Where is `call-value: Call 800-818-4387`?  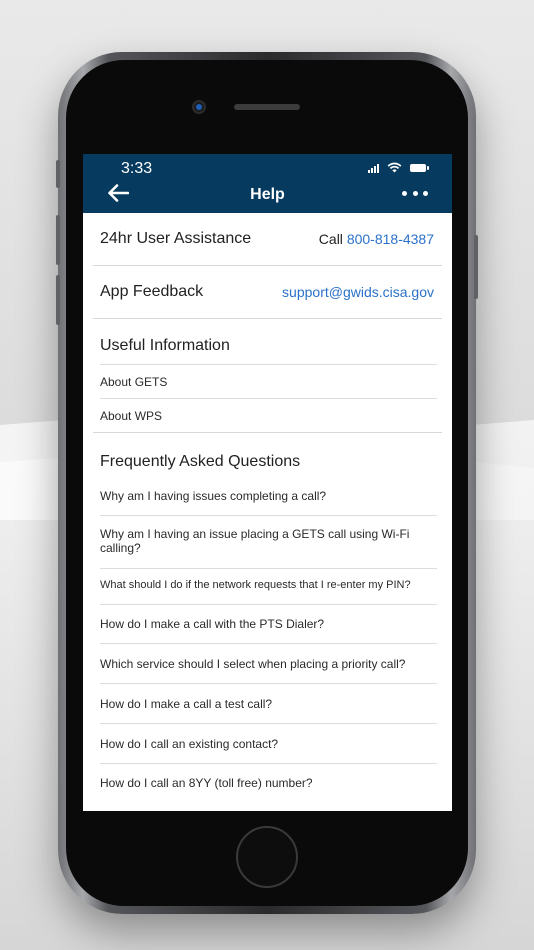
call-value: Call 800-818-4387 is located at coordinates (376, 239).